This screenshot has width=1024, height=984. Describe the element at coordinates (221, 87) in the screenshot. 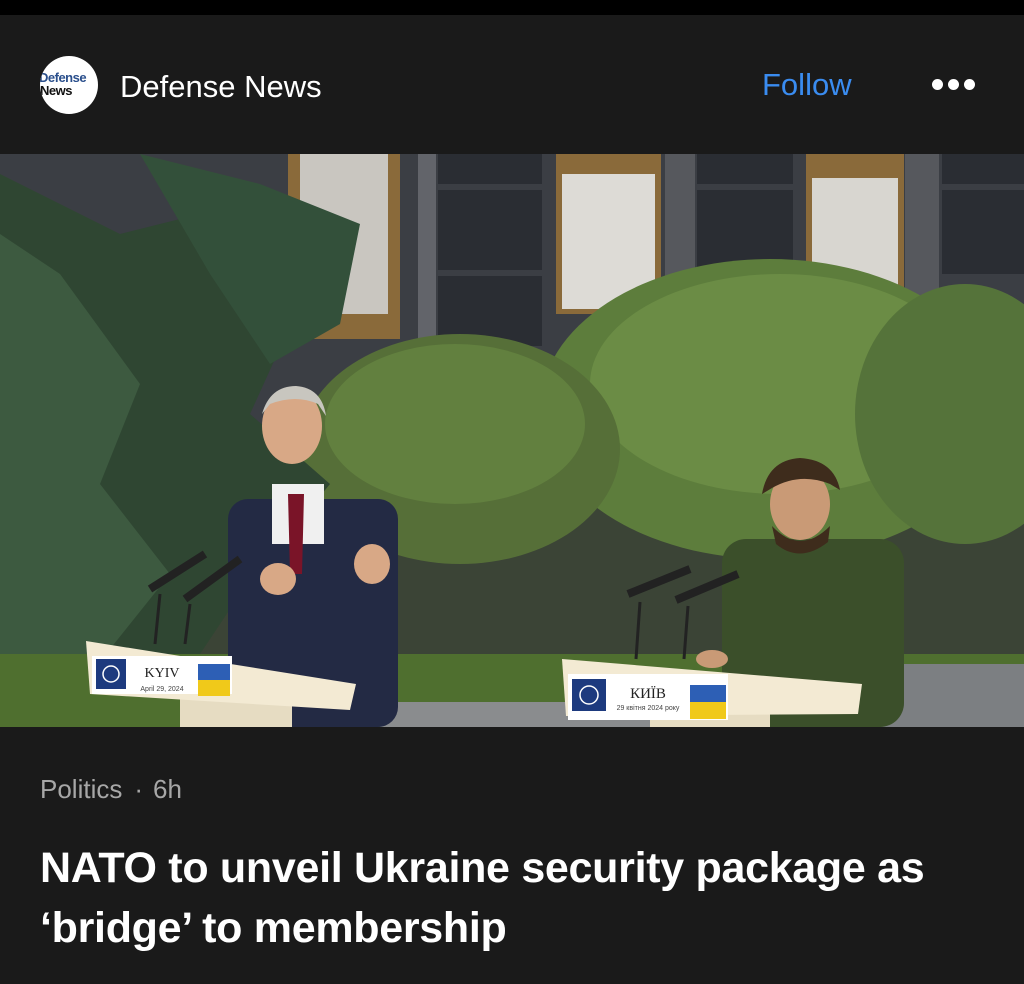

I see `publisher-name: Defense News` at that location.